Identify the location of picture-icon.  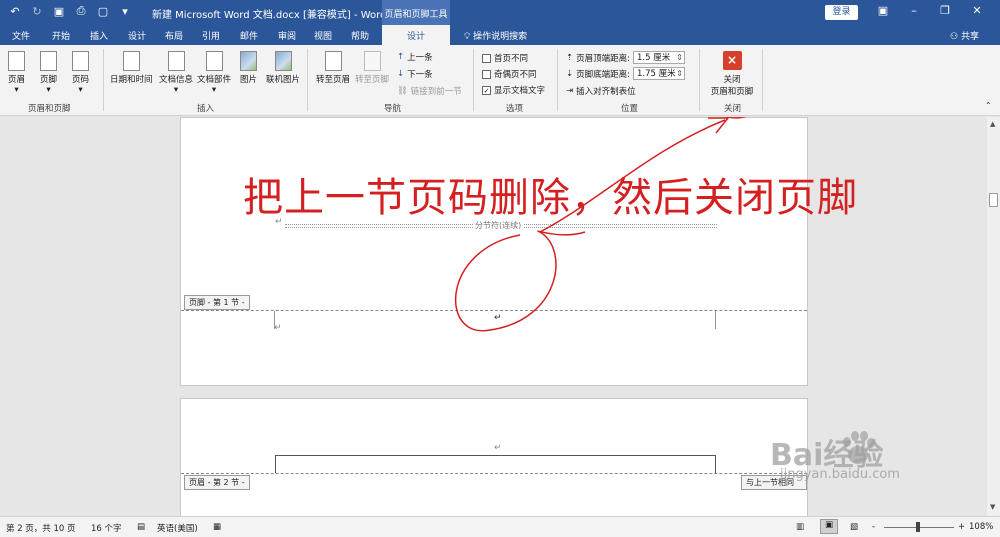
(248, 61).